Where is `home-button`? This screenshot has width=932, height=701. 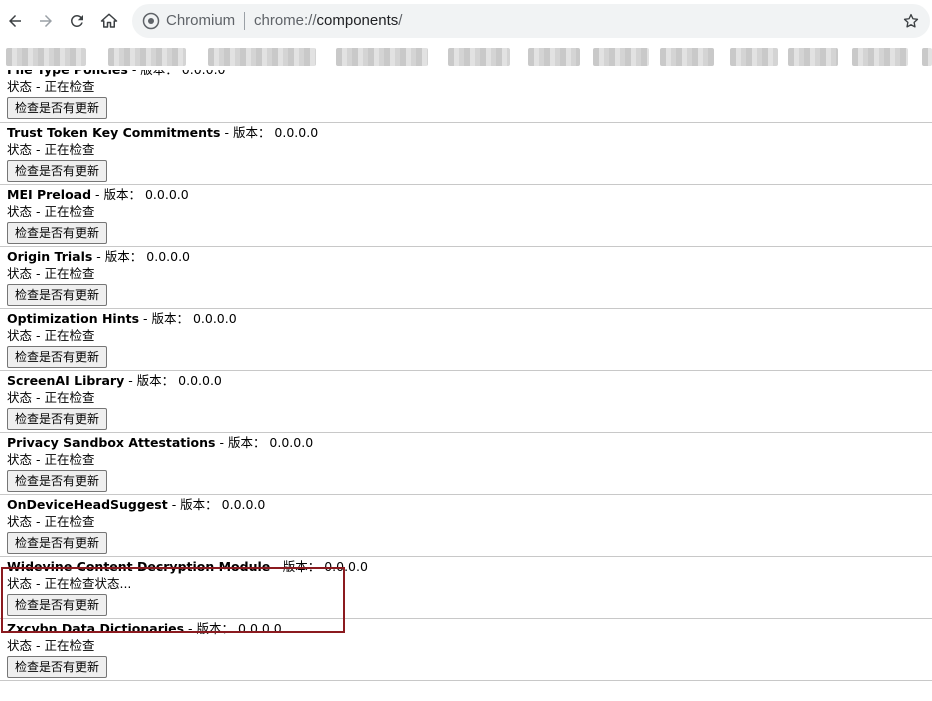 home-button is located at coordinates (109, 21).